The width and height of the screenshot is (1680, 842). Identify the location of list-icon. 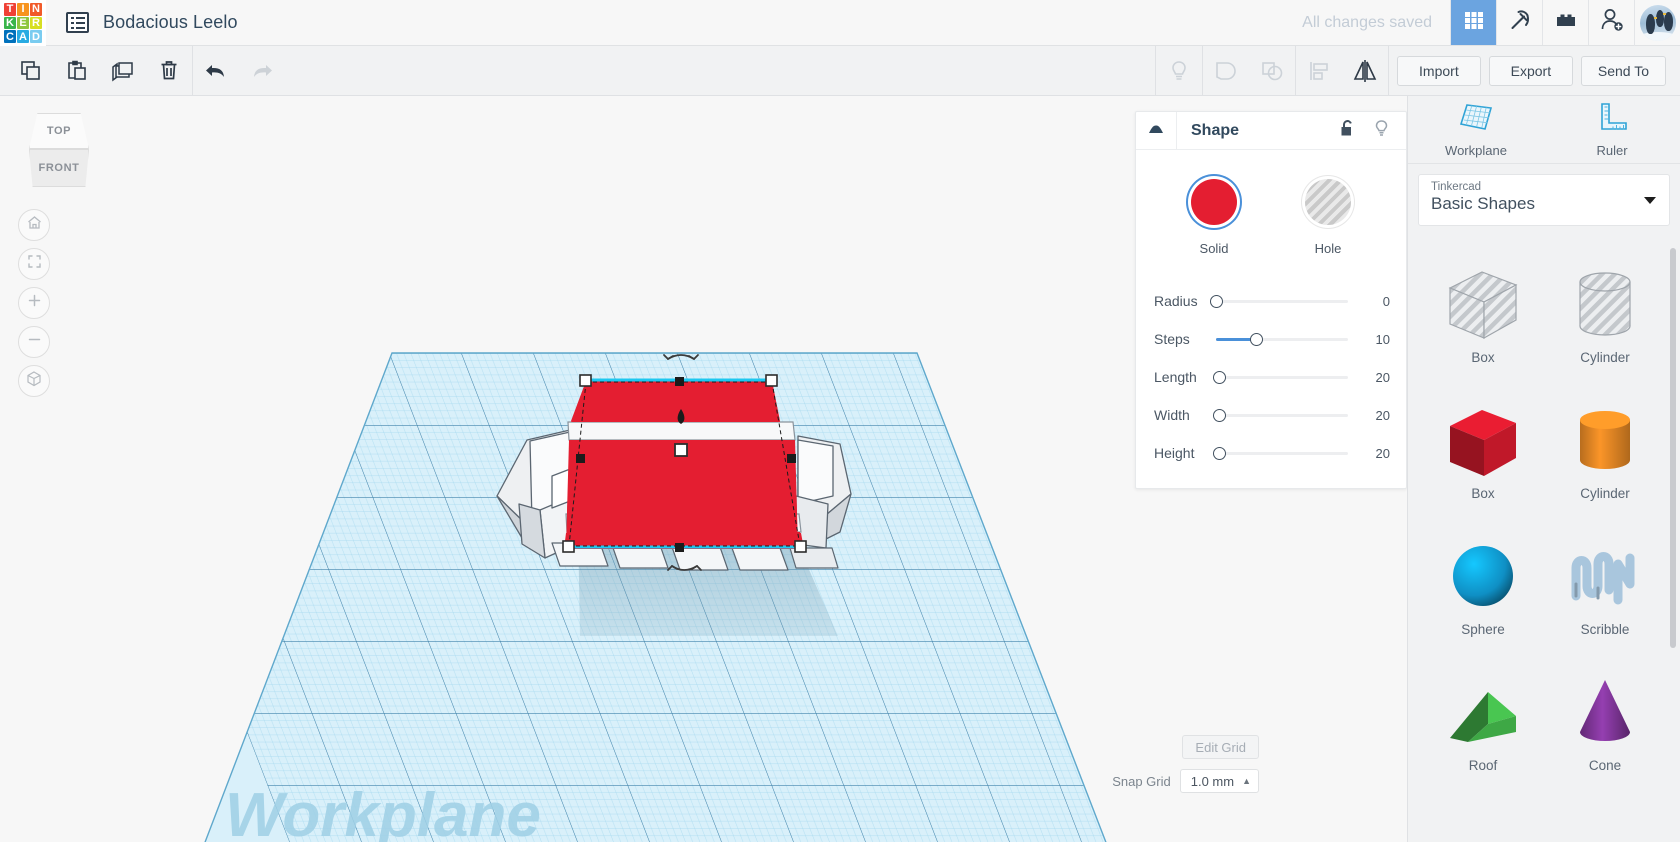
(77, 22).